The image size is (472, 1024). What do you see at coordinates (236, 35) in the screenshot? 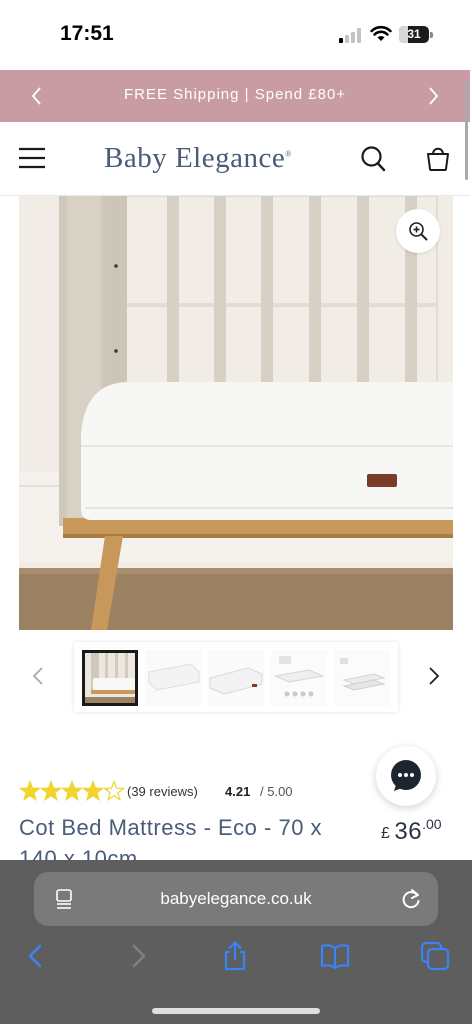
I see `status-bar: 17:51 31` at bounding box center [236, 35].